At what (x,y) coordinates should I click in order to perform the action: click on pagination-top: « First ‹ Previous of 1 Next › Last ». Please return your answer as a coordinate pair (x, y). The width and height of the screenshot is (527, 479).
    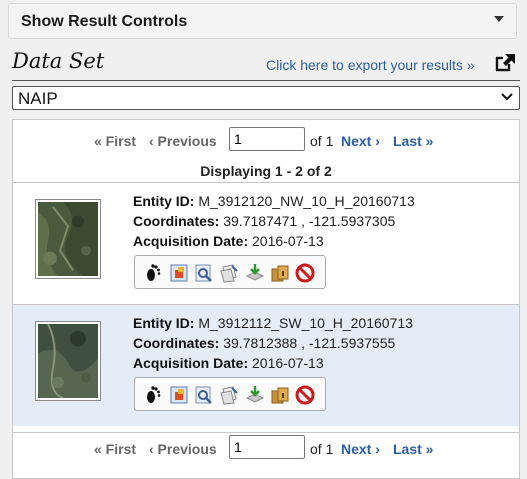
    Looking at the image, I should click on (266, 140).